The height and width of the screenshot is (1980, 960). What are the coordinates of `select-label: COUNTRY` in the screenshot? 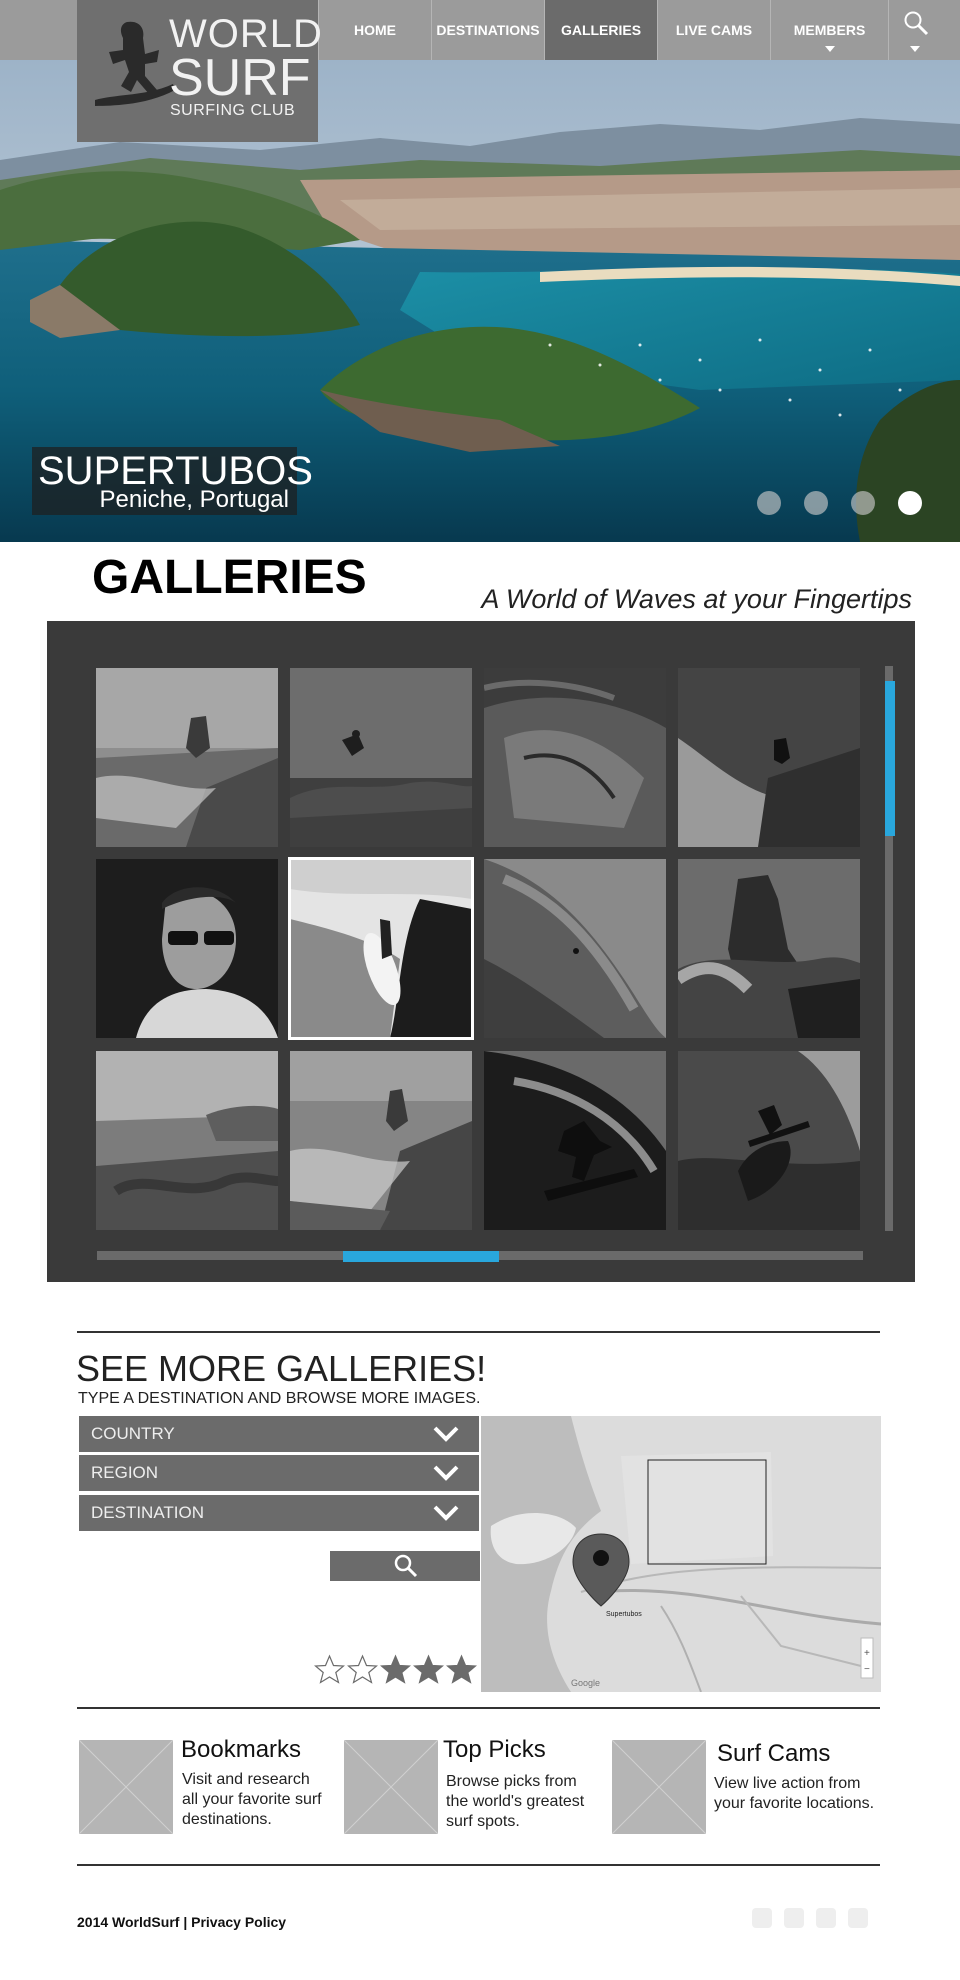 It's located at (133, 1433).